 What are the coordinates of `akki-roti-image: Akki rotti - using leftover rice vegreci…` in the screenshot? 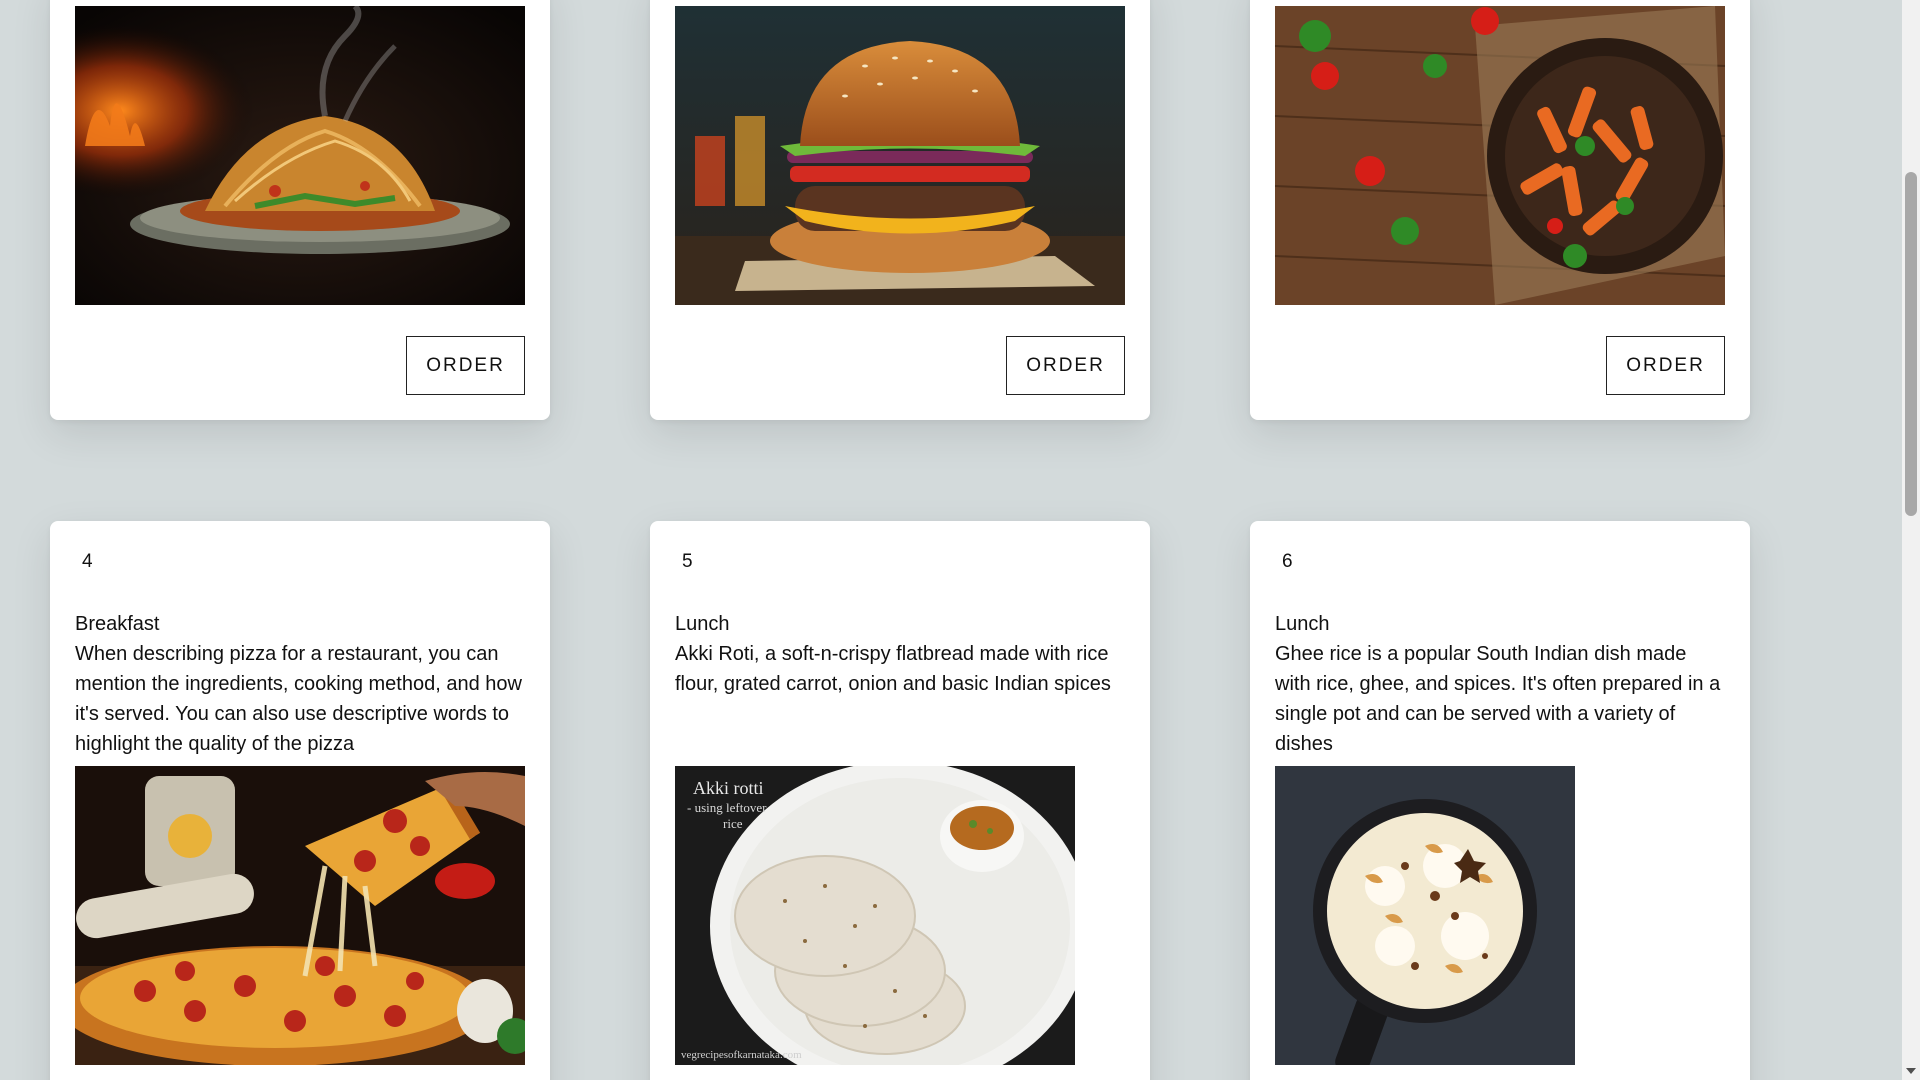 It's located at (875, 915).